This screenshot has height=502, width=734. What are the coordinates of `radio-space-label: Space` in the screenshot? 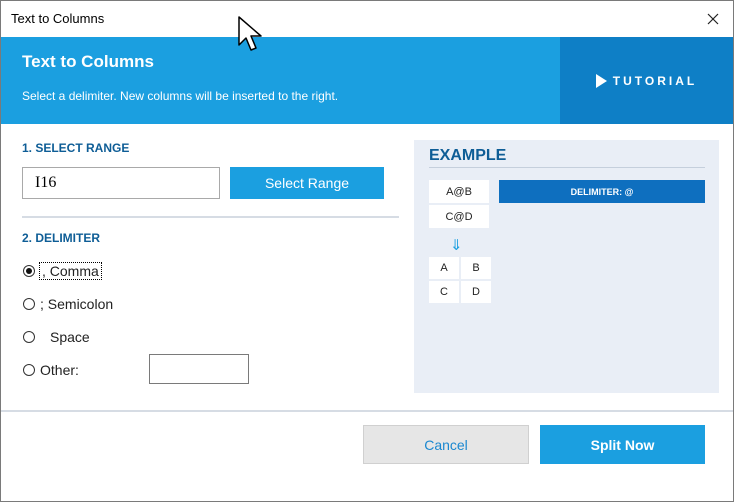 It's located at (70, 337).